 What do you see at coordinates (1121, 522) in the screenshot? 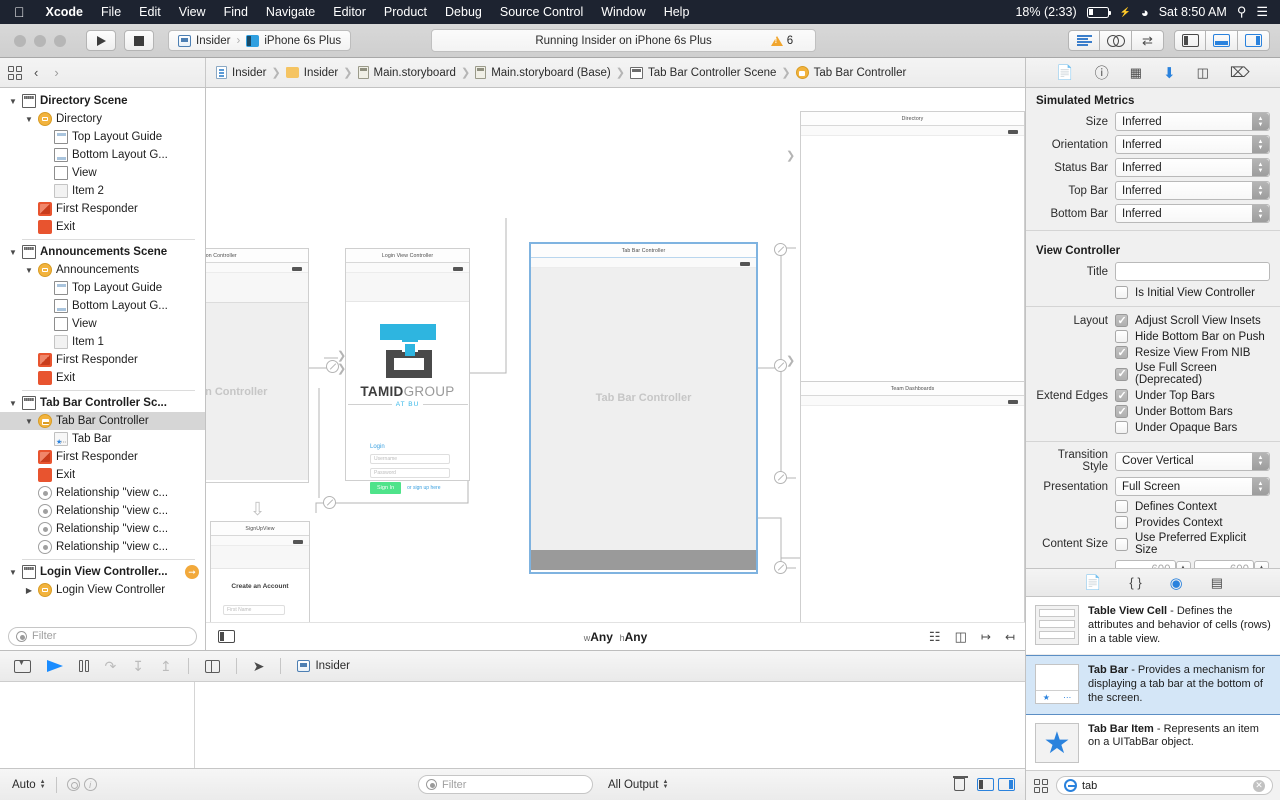
I see `provides-context-checkbox` at bounding box center [1121, 522].